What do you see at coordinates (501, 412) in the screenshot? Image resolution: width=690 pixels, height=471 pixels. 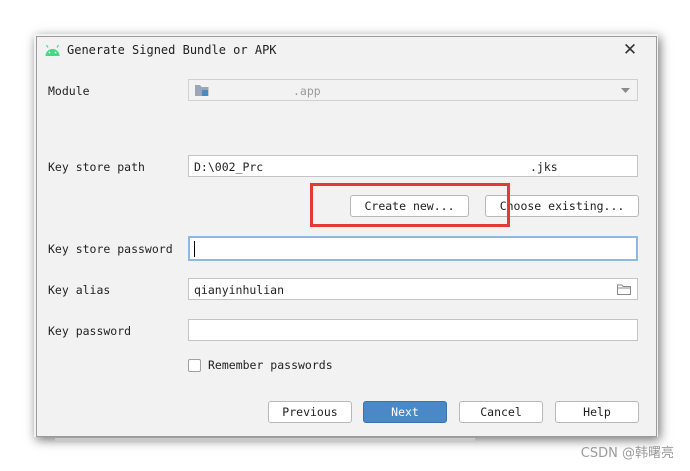 I see `cancel-button: Cancel` at bounding box center [501, 412].